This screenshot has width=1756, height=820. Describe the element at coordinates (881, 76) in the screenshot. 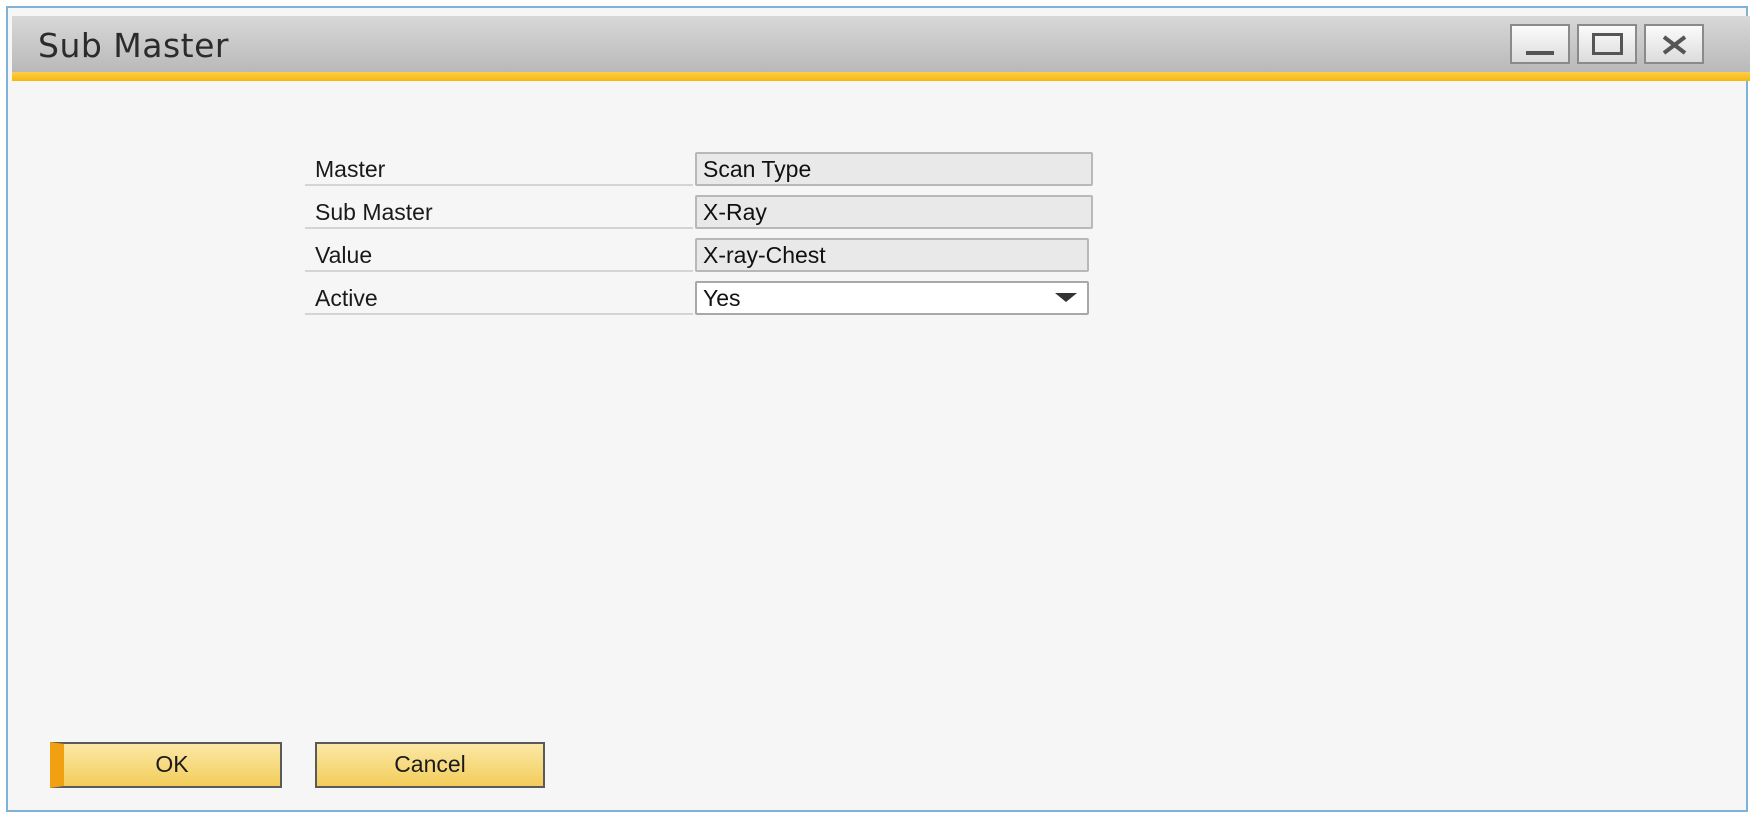

I see `title-bar-accent` at that location.